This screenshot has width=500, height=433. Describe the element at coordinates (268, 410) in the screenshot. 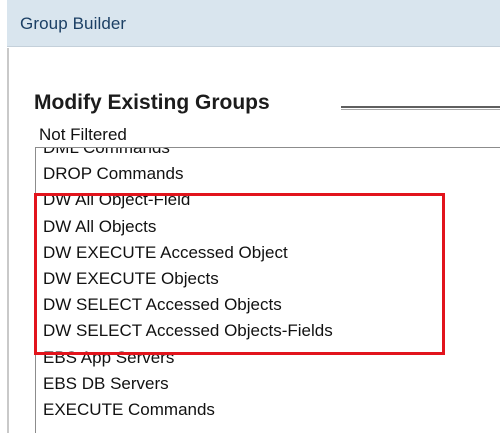

I see `list-item-execute-commands: EXECUTE Commands` at that location.